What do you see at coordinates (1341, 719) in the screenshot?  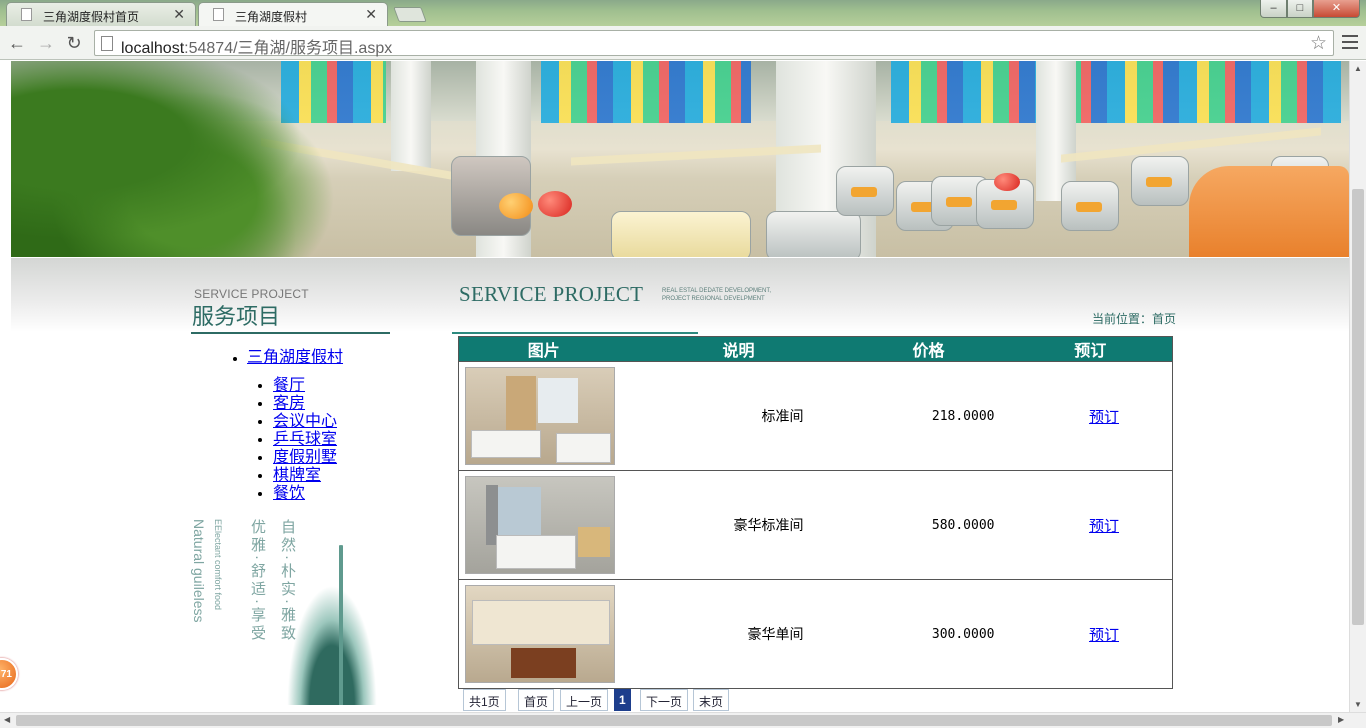 I see `scroll-right-icon: ▶` at bounding box center [1341, 719].